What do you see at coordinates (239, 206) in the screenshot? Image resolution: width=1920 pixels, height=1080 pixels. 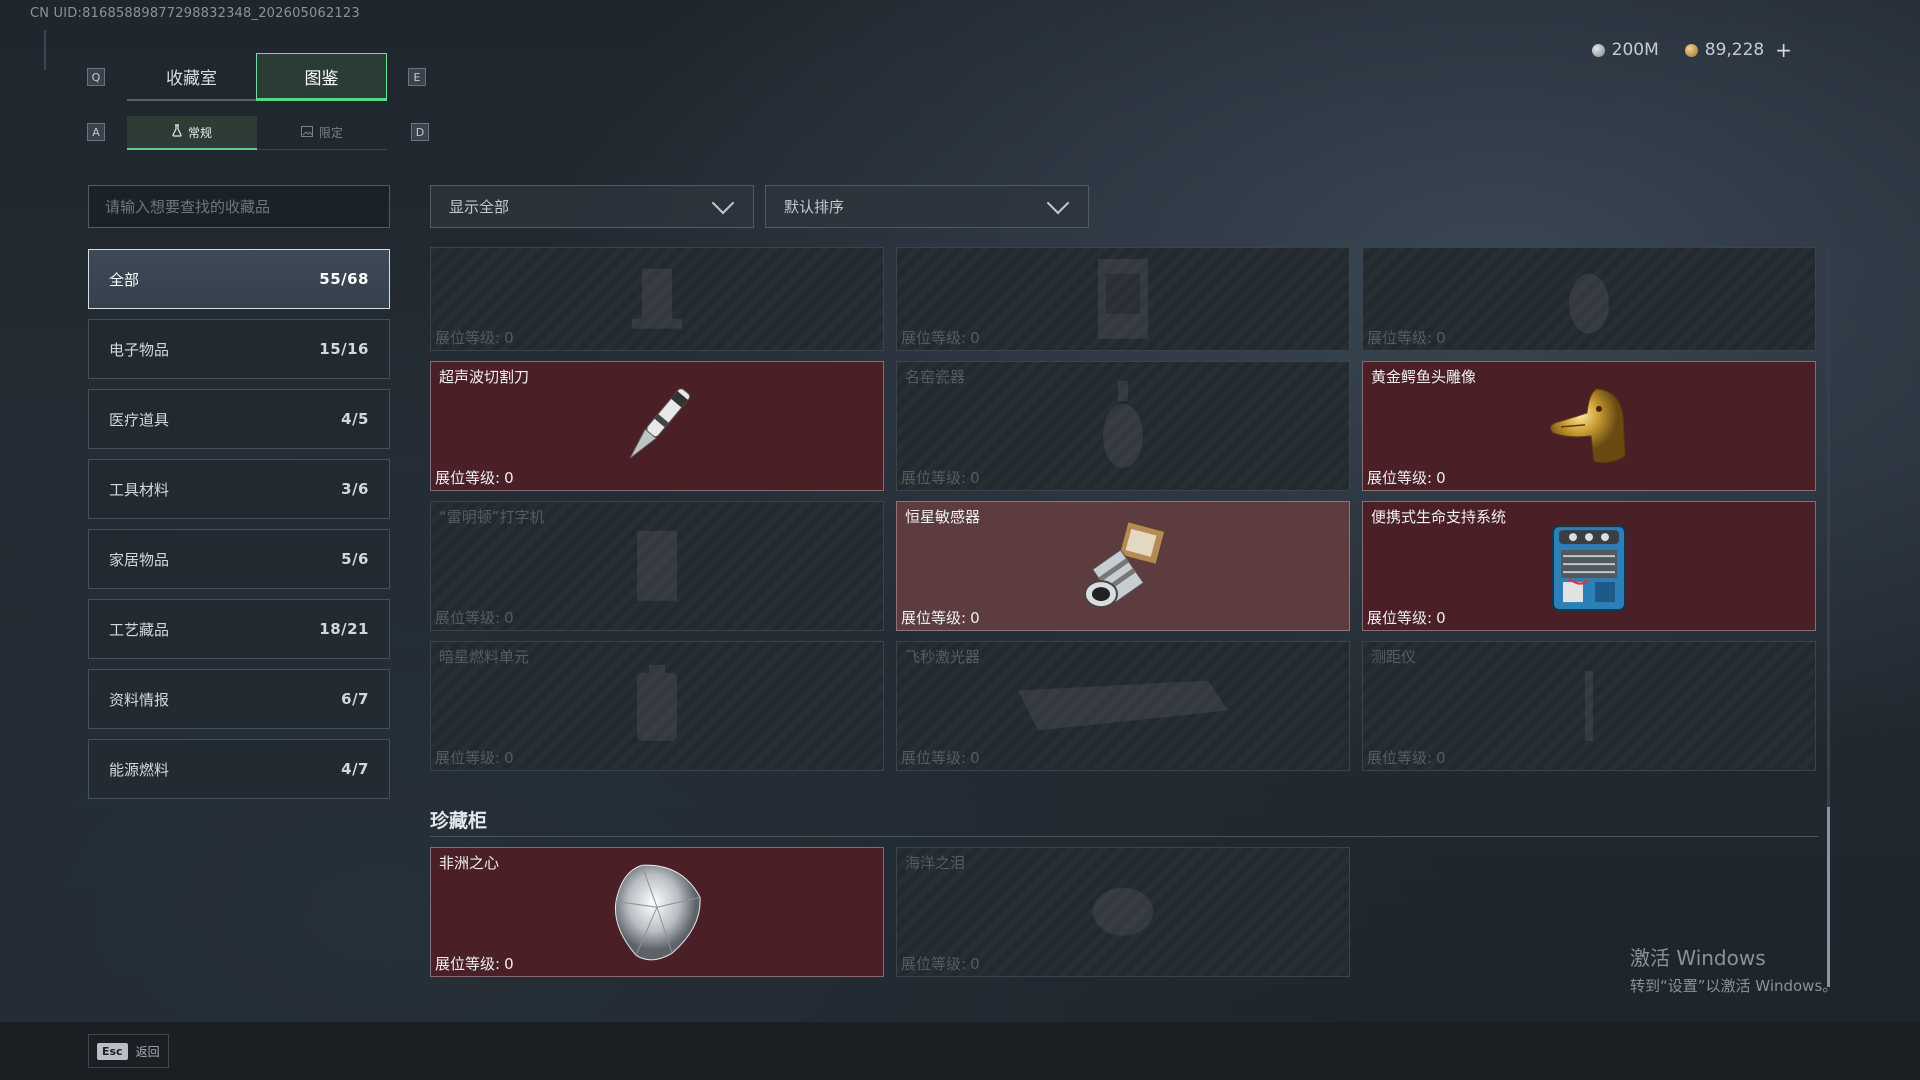 I see `search-input` at bounding box center [239, 206].